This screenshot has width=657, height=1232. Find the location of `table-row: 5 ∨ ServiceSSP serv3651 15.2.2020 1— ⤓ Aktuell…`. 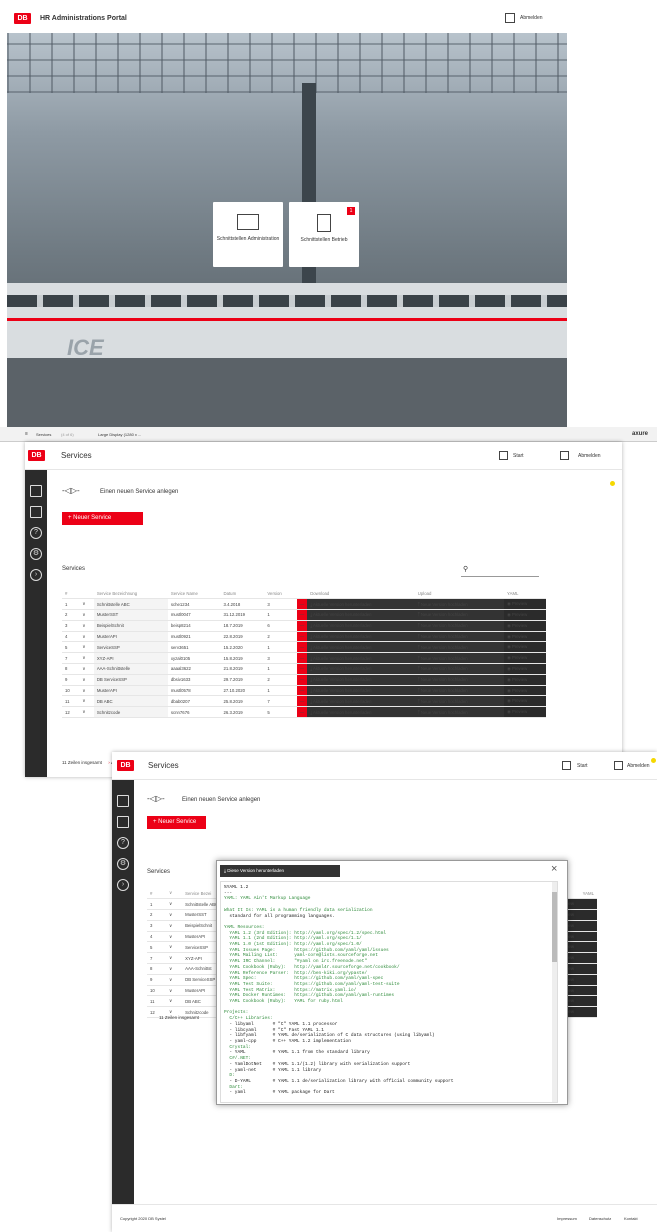

table-row: 5 ∨ ServiceSSP serv3651 15.2.2020 1— ⤓ Aktuell… is located at coordinates (304, 647).